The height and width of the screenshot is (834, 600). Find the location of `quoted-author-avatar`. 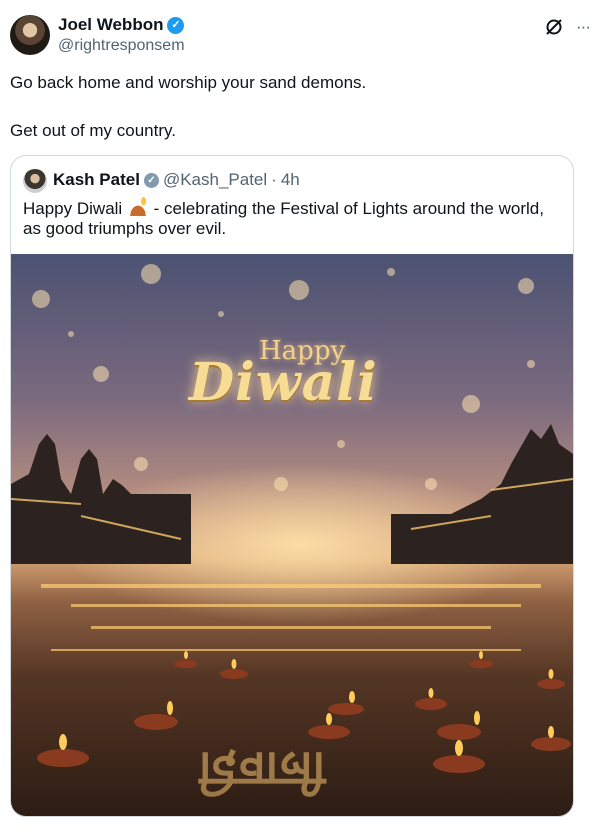

quoted-author-avatar is located at coordinates (35, 181).